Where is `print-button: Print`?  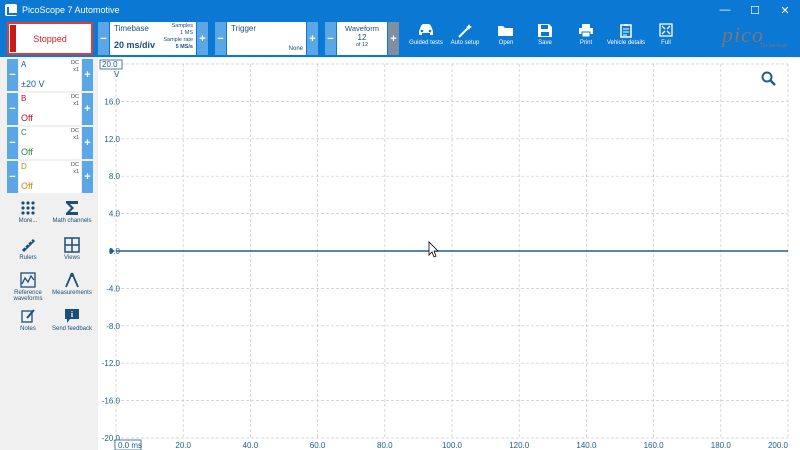 print-button: Print is located at coordinates (586, 38).